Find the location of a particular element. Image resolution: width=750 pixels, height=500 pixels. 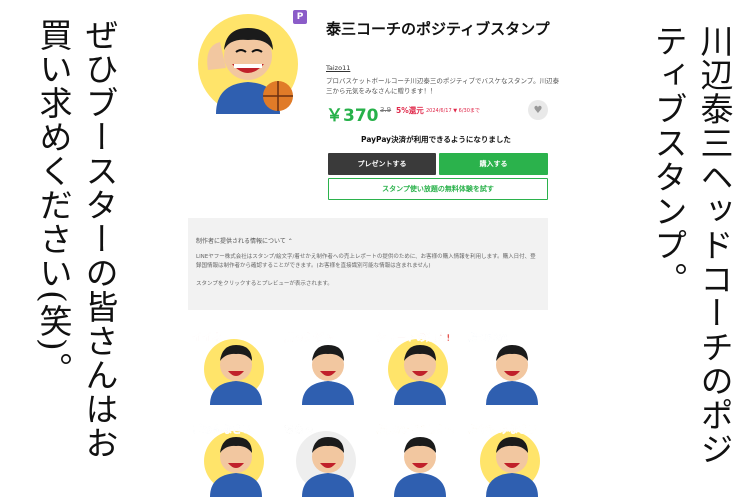

sticker-item: イイネ is located at coordinates (229, 365).